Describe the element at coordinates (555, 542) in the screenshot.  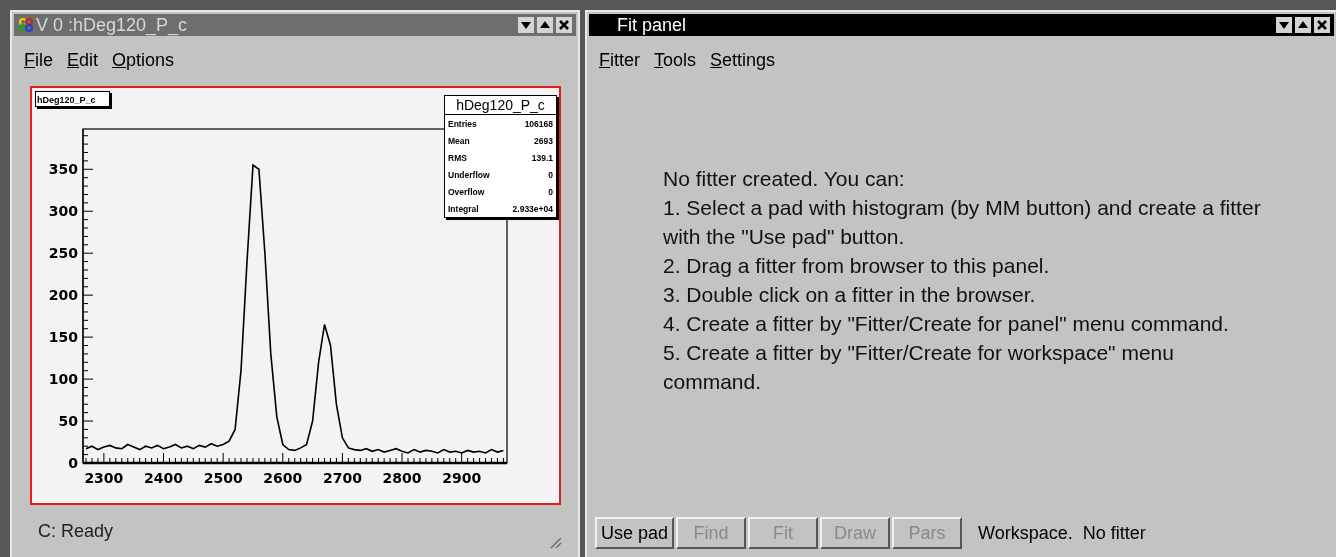
I see `resize-grip-icon` at that location.